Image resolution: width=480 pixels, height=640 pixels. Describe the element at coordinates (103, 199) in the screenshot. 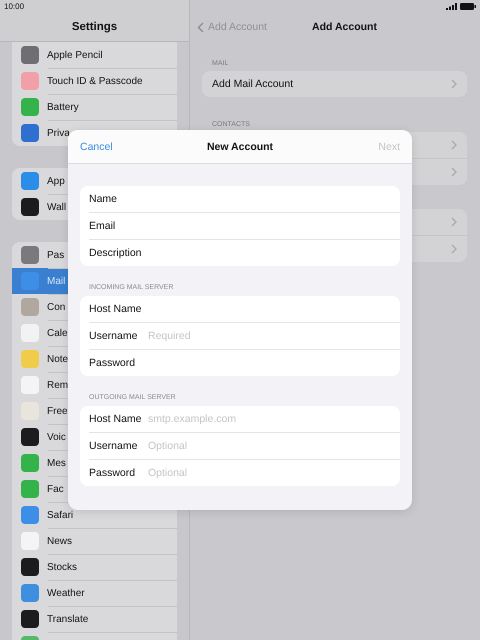

I see `field-label: Name` at that location.